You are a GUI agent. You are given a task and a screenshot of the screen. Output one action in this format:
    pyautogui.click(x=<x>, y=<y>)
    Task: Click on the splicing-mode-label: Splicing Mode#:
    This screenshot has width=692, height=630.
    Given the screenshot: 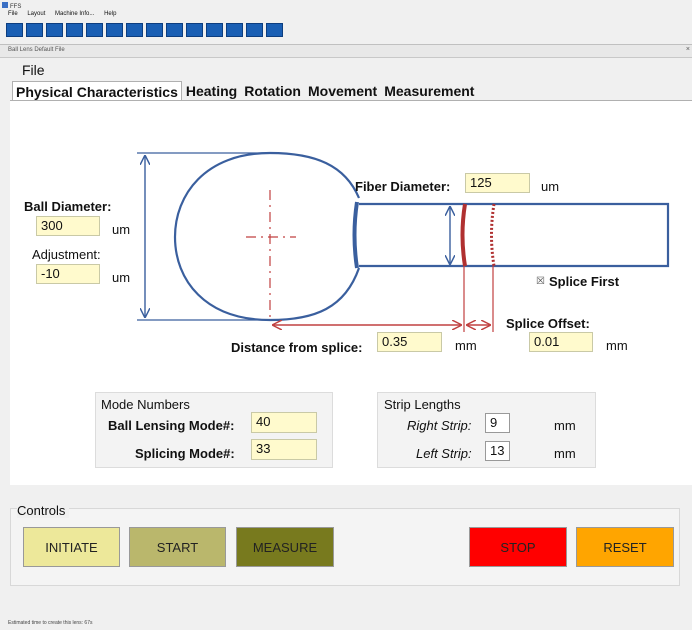 What is the action you would take?
    pyautogui.click(x=185, y=453)
    